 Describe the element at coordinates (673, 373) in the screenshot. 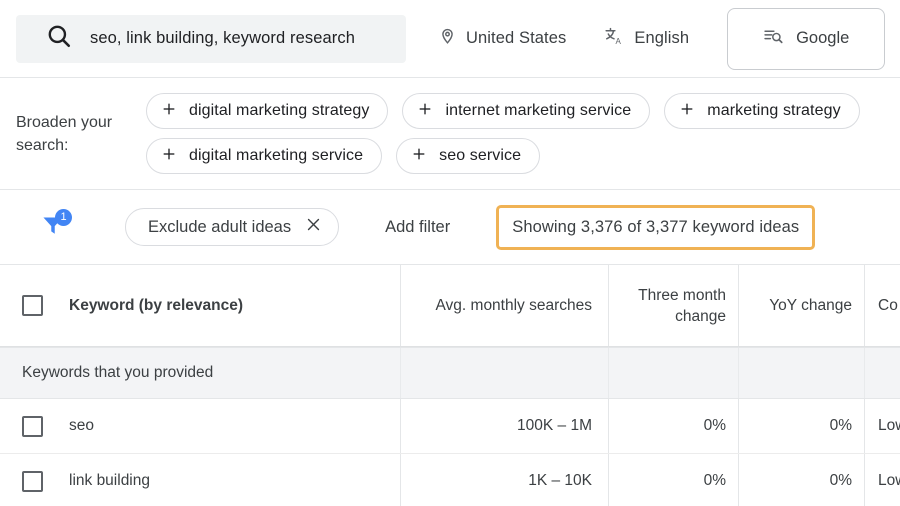

I see `group-cell-three` at that location.